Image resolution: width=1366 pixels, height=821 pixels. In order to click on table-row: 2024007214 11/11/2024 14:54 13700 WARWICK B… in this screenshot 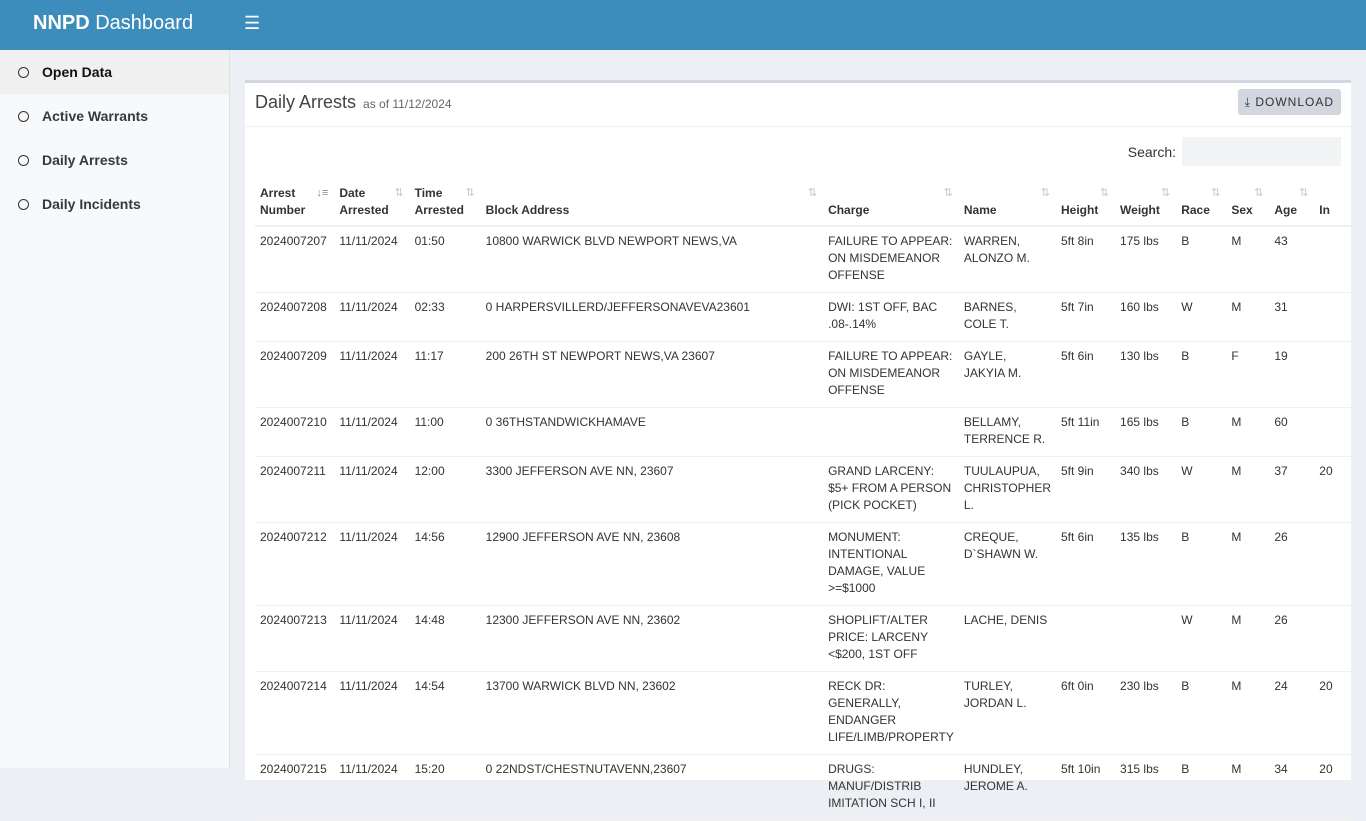, I will do `click(803, 713)`.